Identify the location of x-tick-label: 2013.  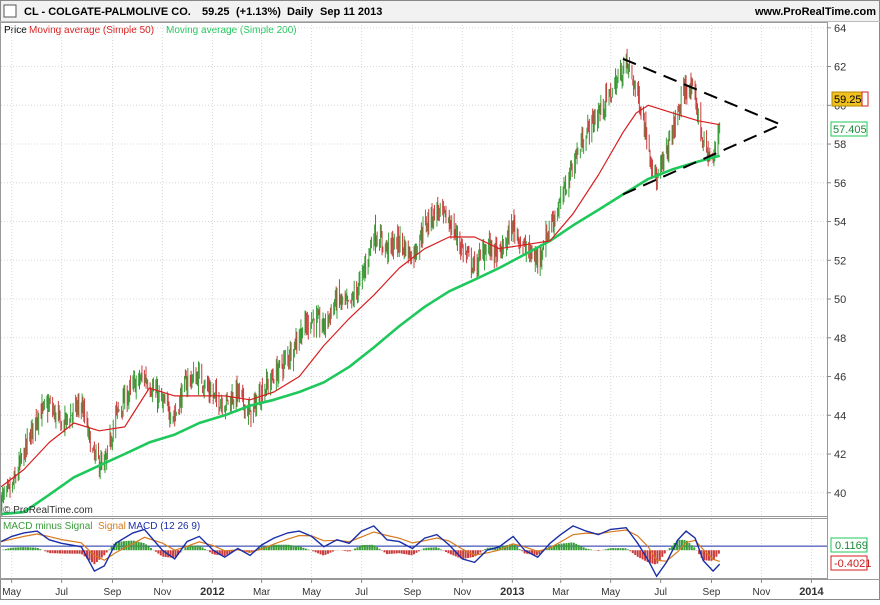
(512, 592).